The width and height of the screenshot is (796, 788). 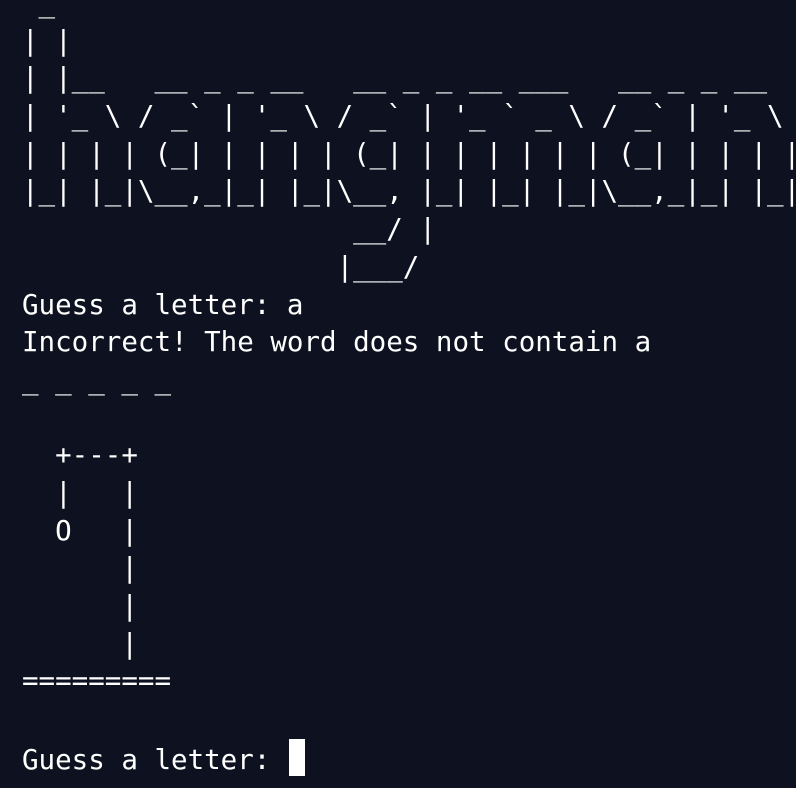 I want to click on guess-prompt-text: Guess a letter:, so click(x=154, y=304).